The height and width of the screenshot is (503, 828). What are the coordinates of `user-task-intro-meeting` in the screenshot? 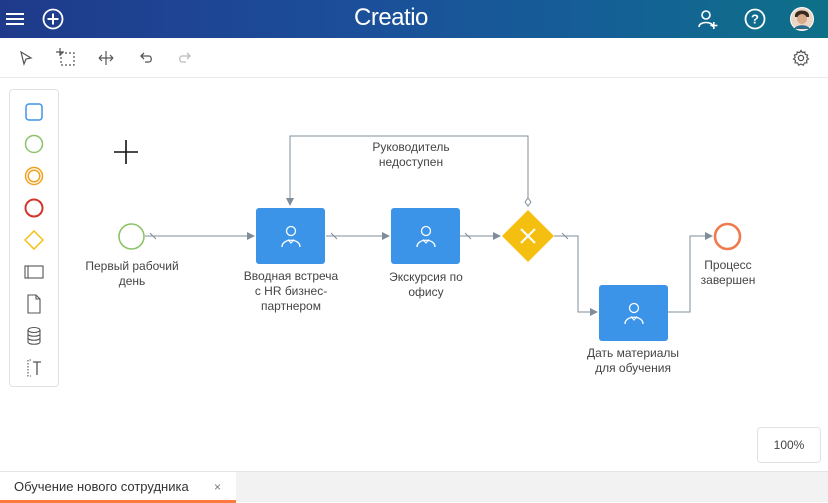 It's located at (290, 236).